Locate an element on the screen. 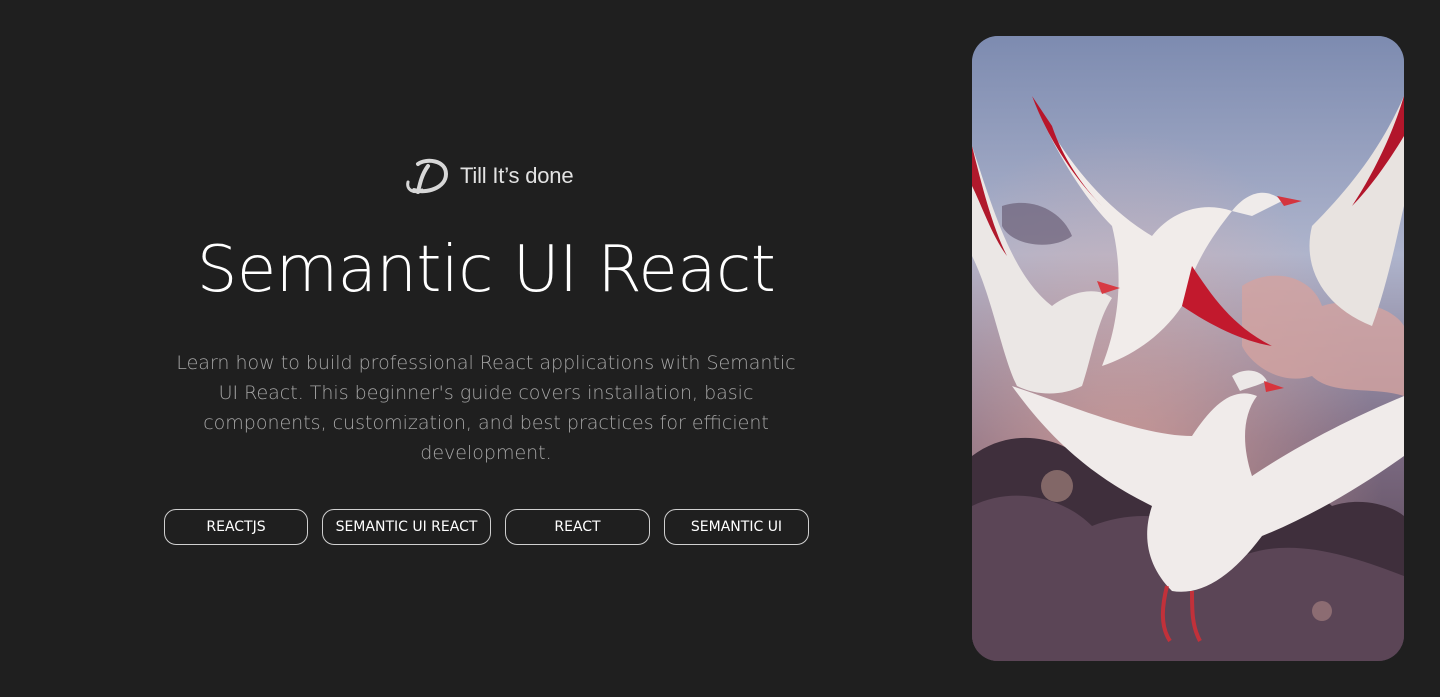 The width and height of the screenshot is (1440, 697). brand-name: Till It’s done is located at coordinates (517, 175).